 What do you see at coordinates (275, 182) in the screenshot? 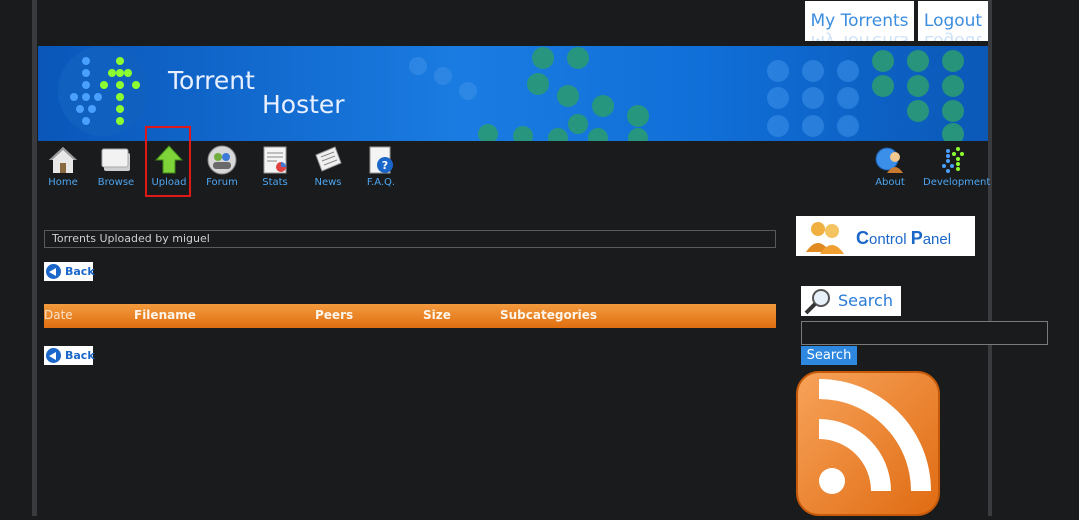
I see `nav-stats-label: Stats` at bounding box center [275, 182].